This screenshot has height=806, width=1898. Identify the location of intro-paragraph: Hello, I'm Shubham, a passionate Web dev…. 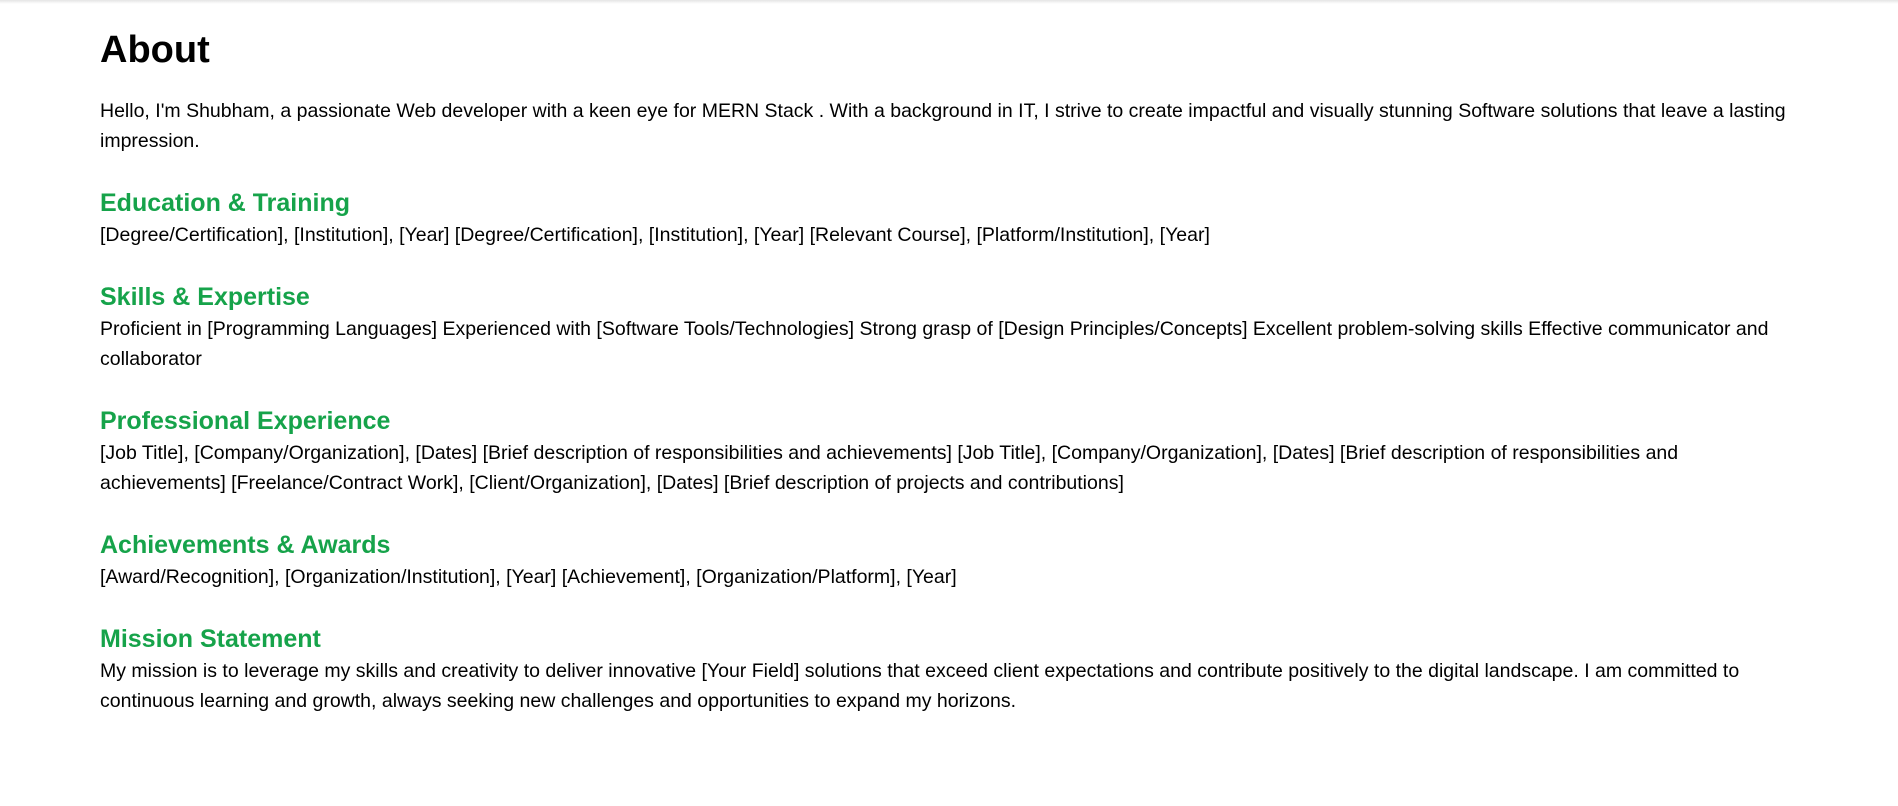
(943, 126).